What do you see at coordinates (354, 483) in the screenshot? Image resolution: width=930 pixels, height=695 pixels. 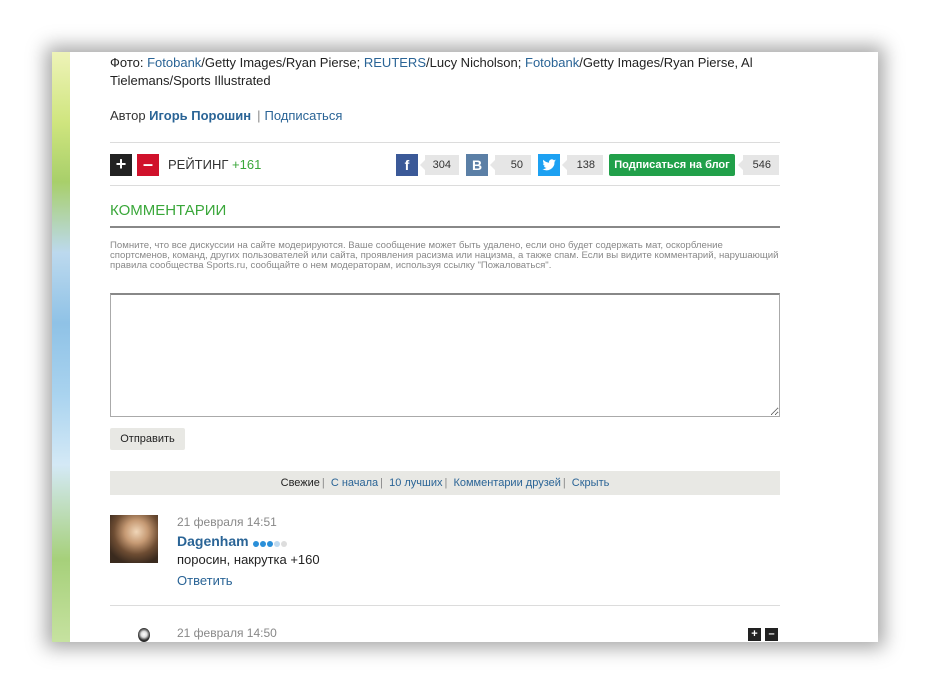 I see `filter-from-start: С начала` at bounding box center [354, 483].